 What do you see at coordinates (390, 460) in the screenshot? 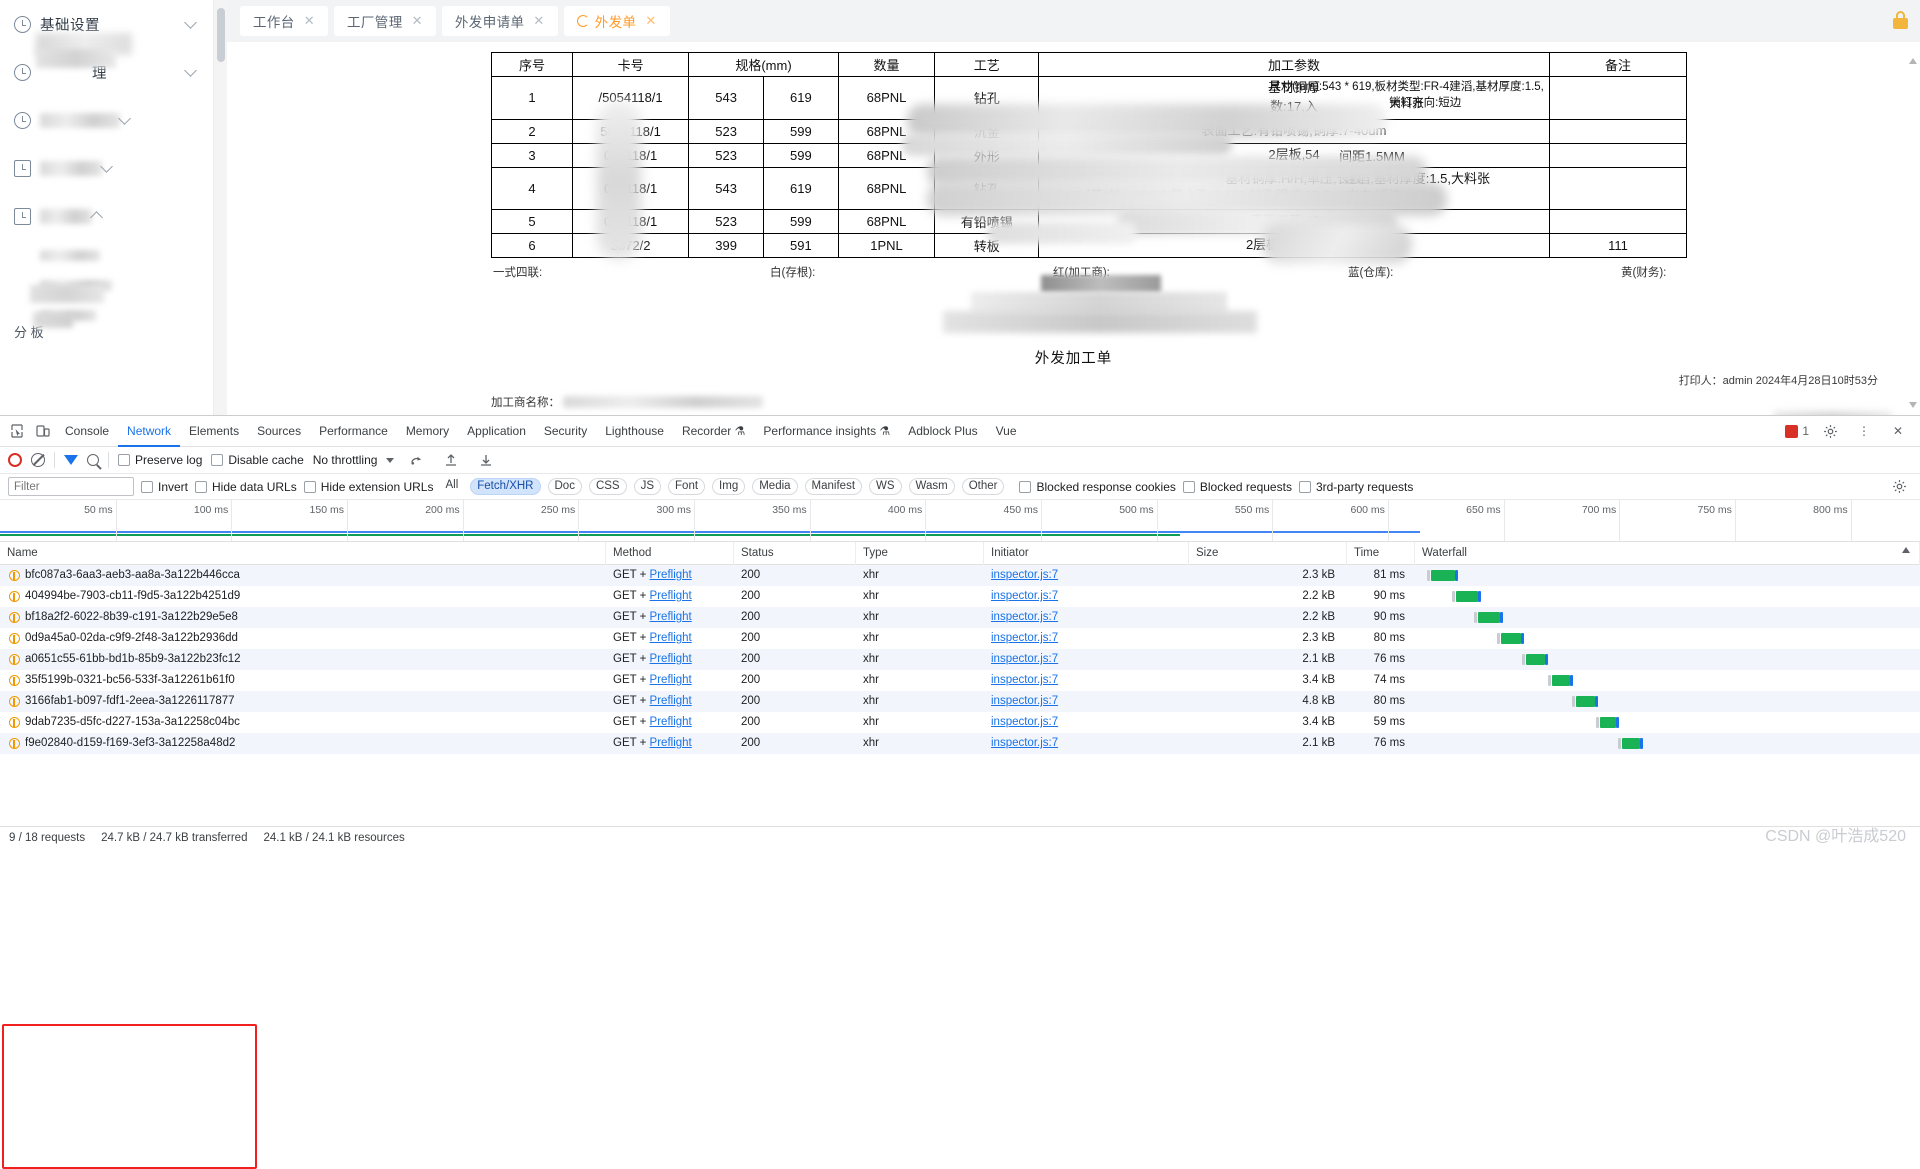
I see `chevron-down-icon` at bounding box center [390, 460].